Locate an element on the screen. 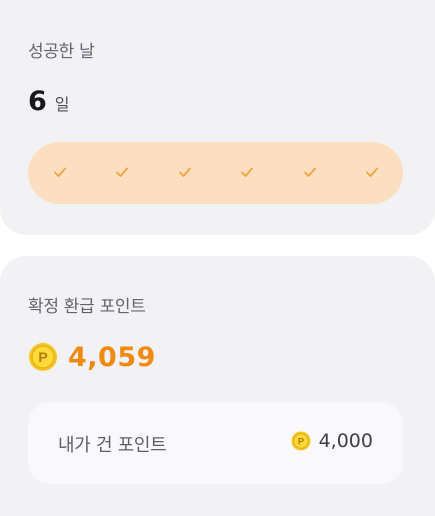 This screenshot has height=516, width=435. days-unit: 일 is located at coordinates (62, 104).